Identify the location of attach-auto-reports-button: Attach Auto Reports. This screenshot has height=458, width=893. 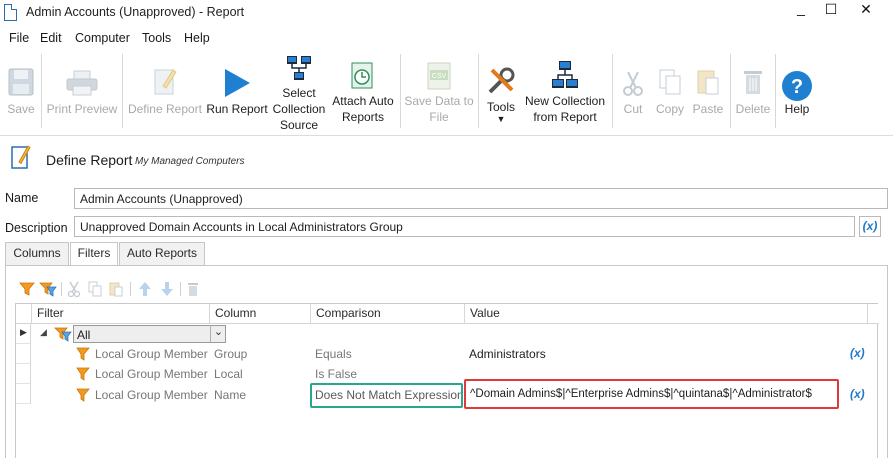
(363, 89).